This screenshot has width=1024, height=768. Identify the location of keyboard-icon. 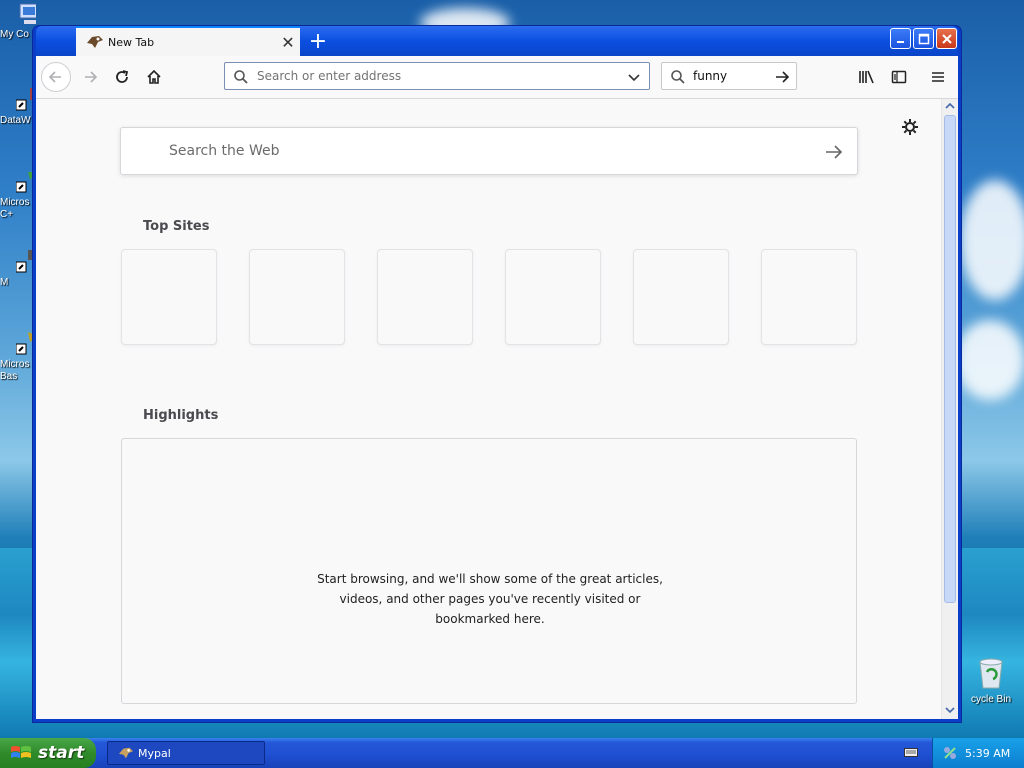
(911, 752).